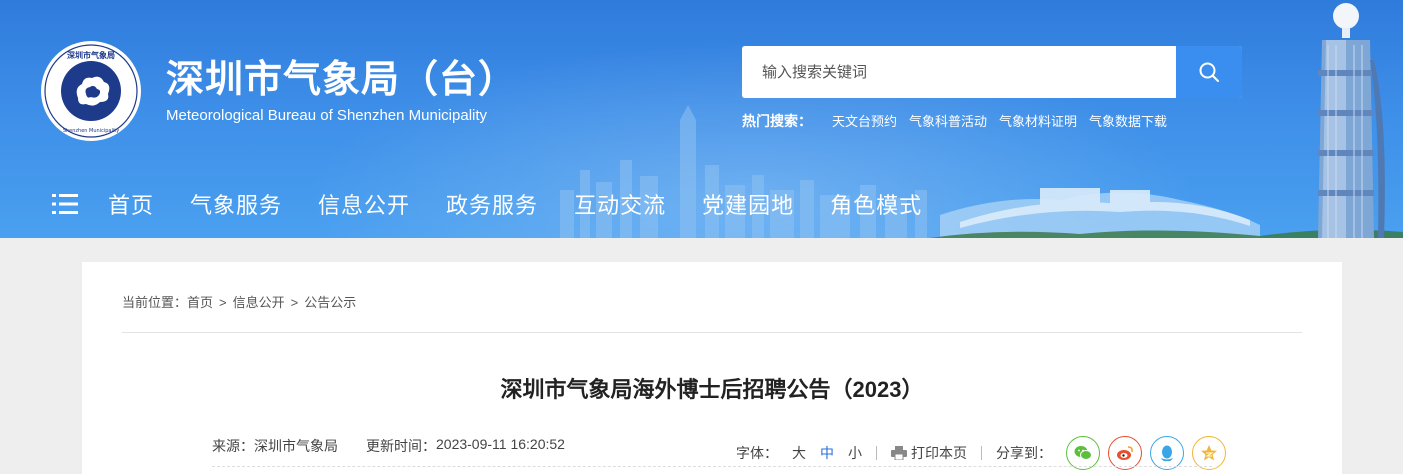 This screenshot has height=474, width=1403. Describe the element at coordinates (939, 453) in the screenshot. I see `print-label: 打印本页` at that location.